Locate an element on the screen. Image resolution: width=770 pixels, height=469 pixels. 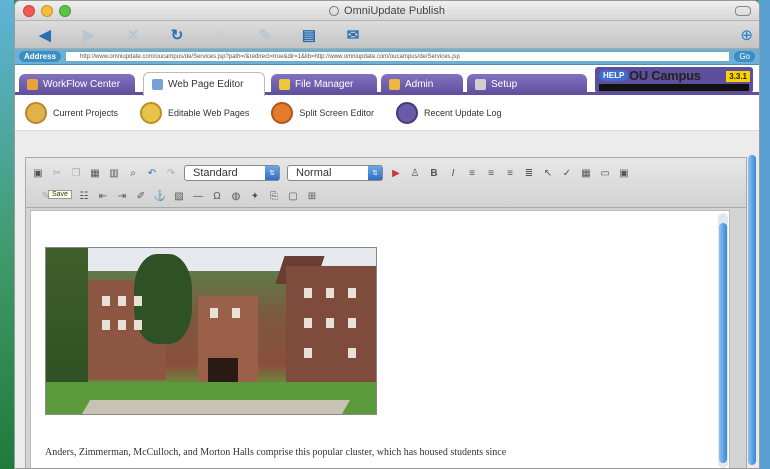
spellcheck-icon: ♙ is located at coordinates (415, 173).